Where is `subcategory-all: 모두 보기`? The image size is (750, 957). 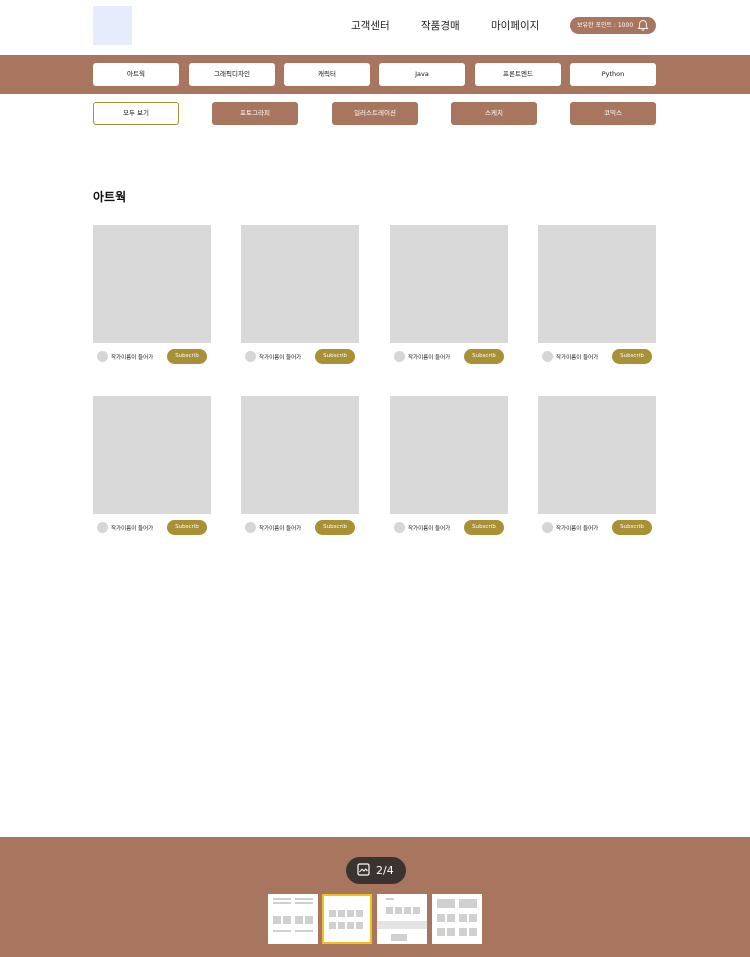 subcategory-all: 모두 보기 is located at coordinates (136, 113).